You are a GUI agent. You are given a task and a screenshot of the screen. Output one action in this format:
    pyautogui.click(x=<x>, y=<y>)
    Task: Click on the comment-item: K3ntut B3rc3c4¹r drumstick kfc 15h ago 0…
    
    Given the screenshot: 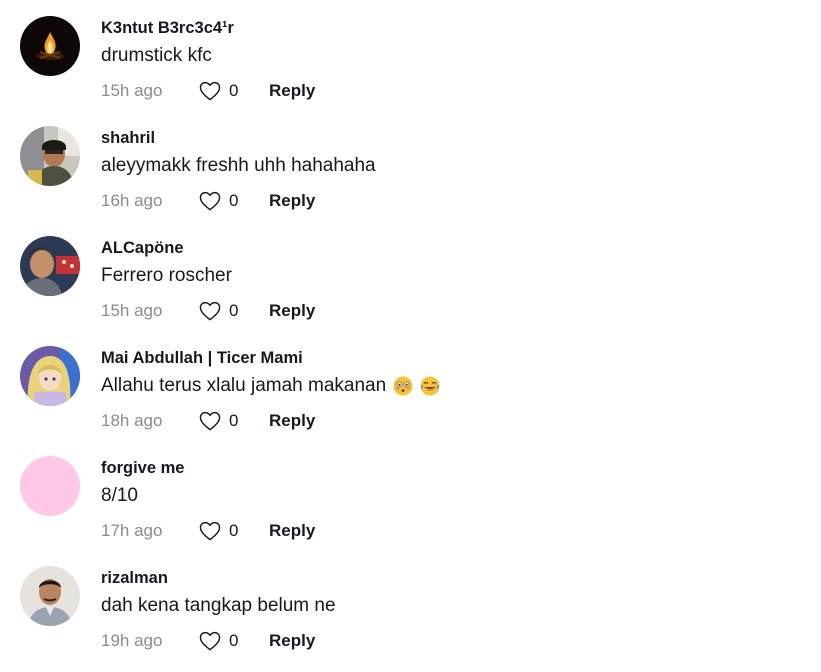 What is the action you would take?
    pyautogui.click(x=410, y=66)
    